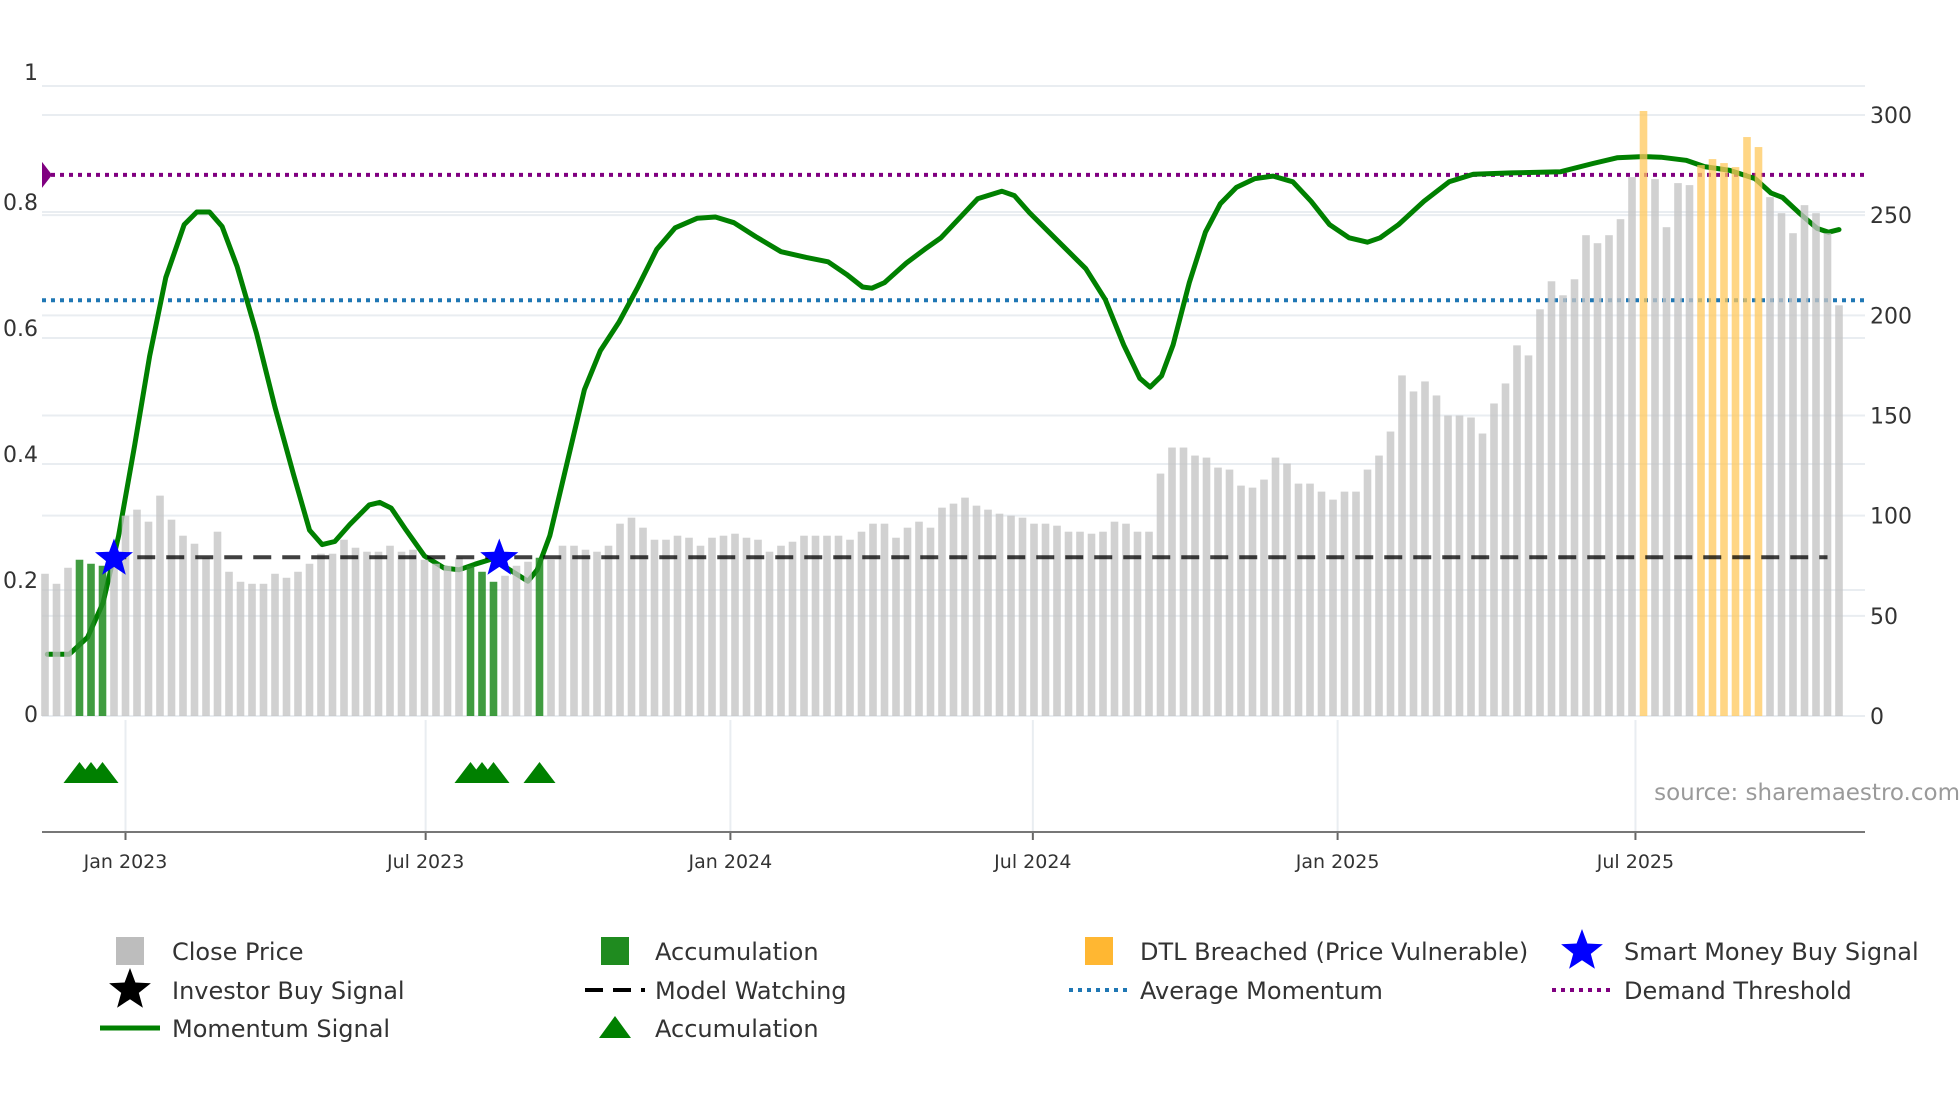 The image size is (1960, 1102). Describe the element at coordinates (1771, 952) in the screenshot. I see `legend-label: Smart Money Buy Signal` at that location.